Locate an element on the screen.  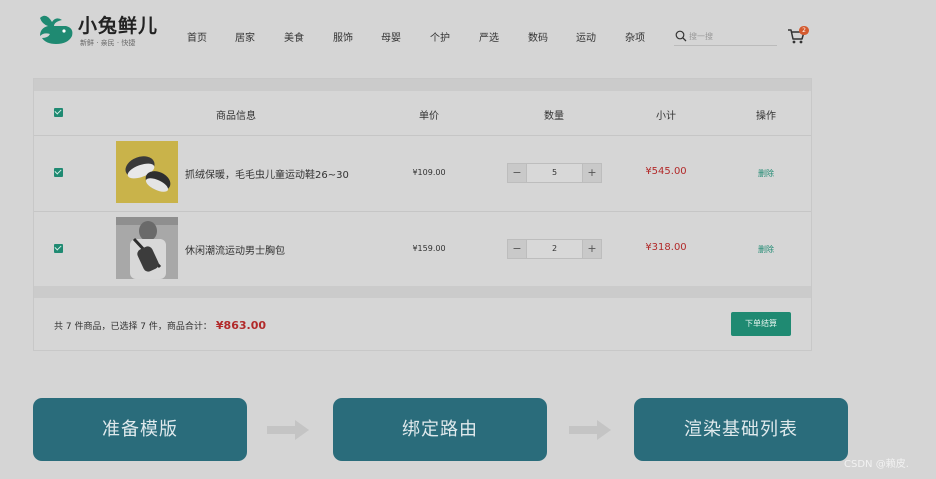
unit-price: ¥109.00 is located at coordinates (429, 172).